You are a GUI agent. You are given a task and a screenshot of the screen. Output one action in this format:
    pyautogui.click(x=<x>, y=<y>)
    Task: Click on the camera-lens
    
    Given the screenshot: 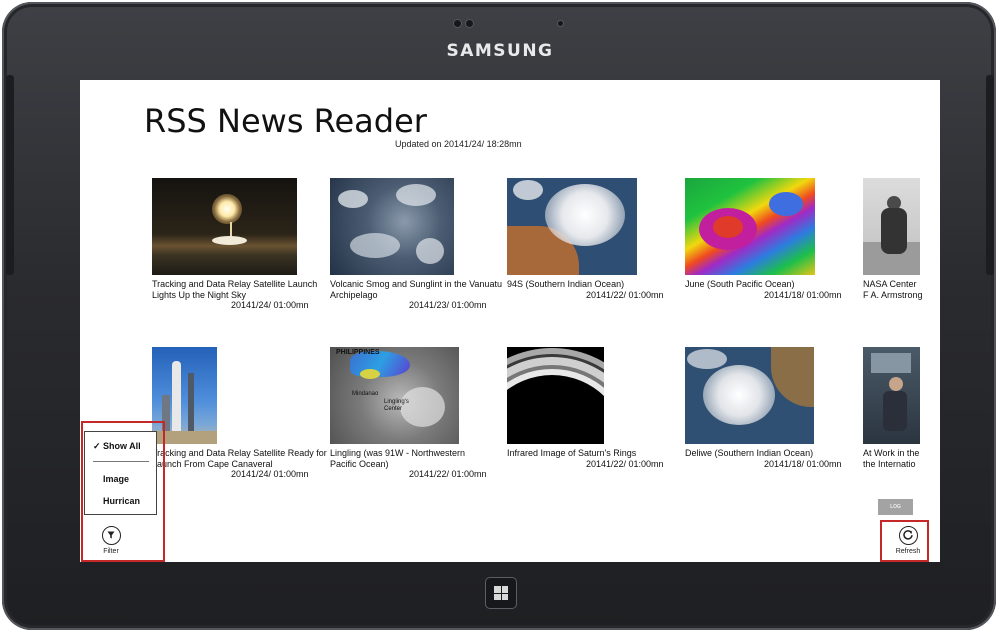 What is the action you would take?
    pyautogui.click(x=457, y=23)
    